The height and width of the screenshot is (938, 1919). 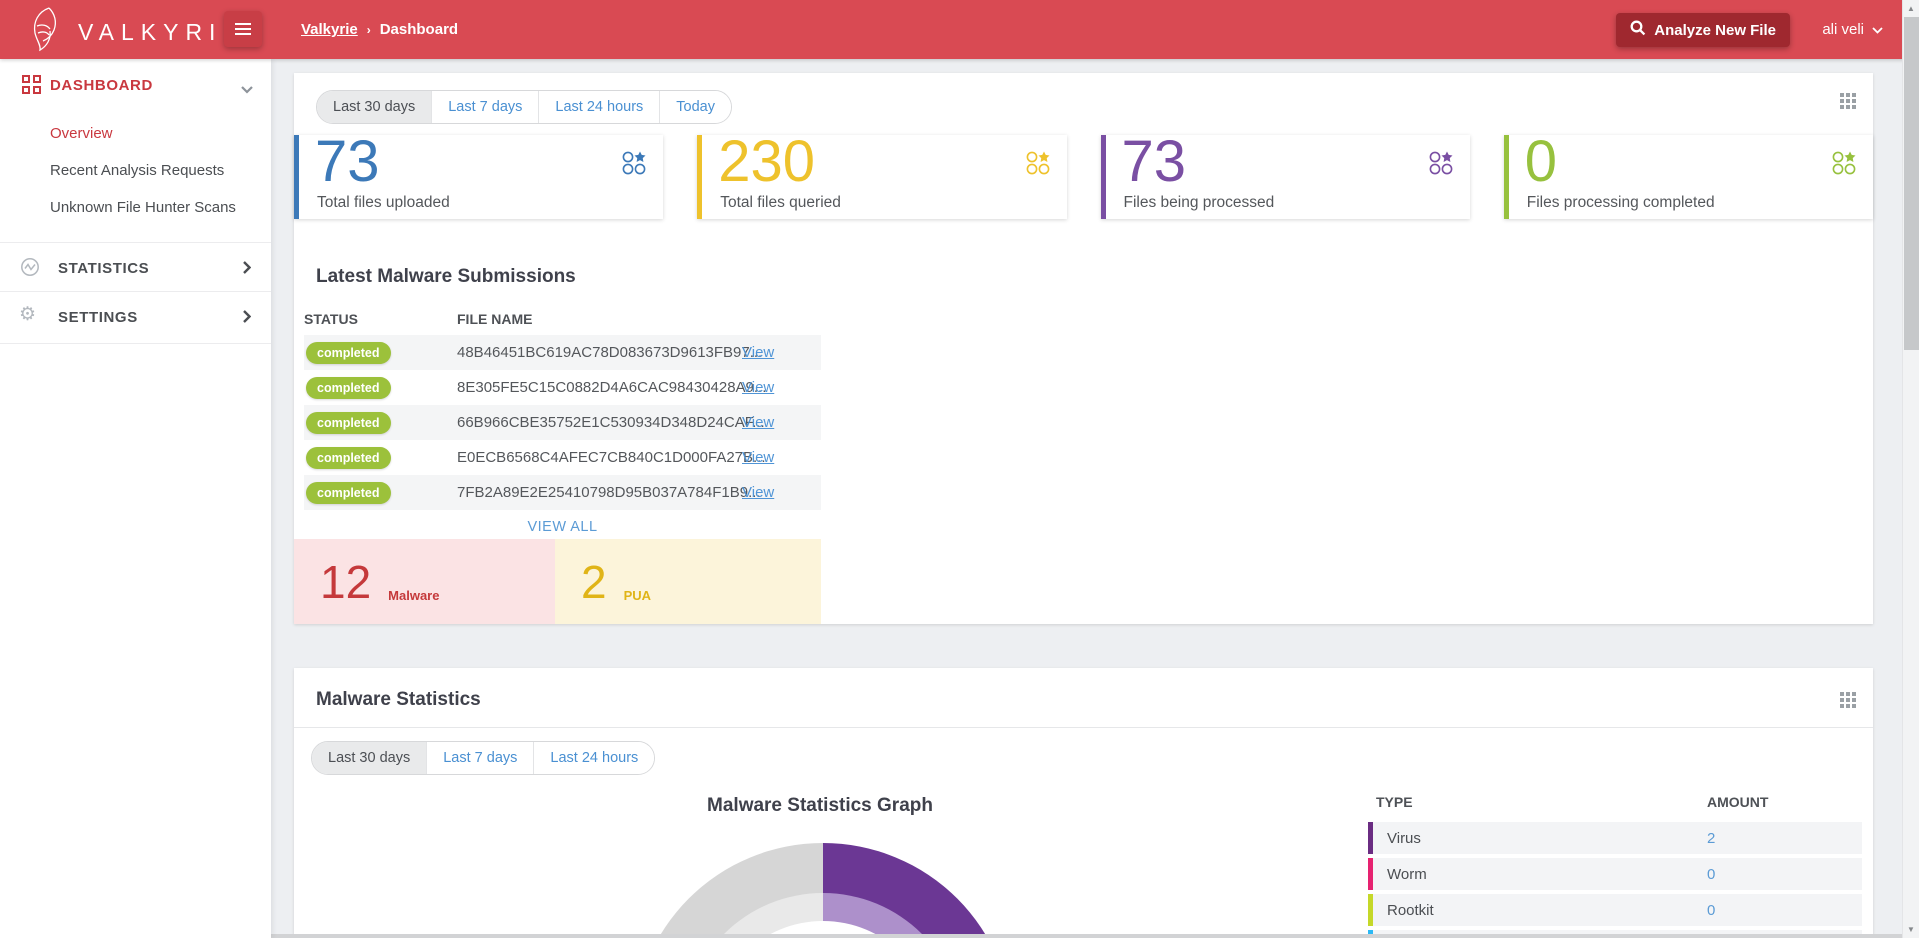 I want to click on table-row-virus: Virus 2, so click(x=1615, y=838).